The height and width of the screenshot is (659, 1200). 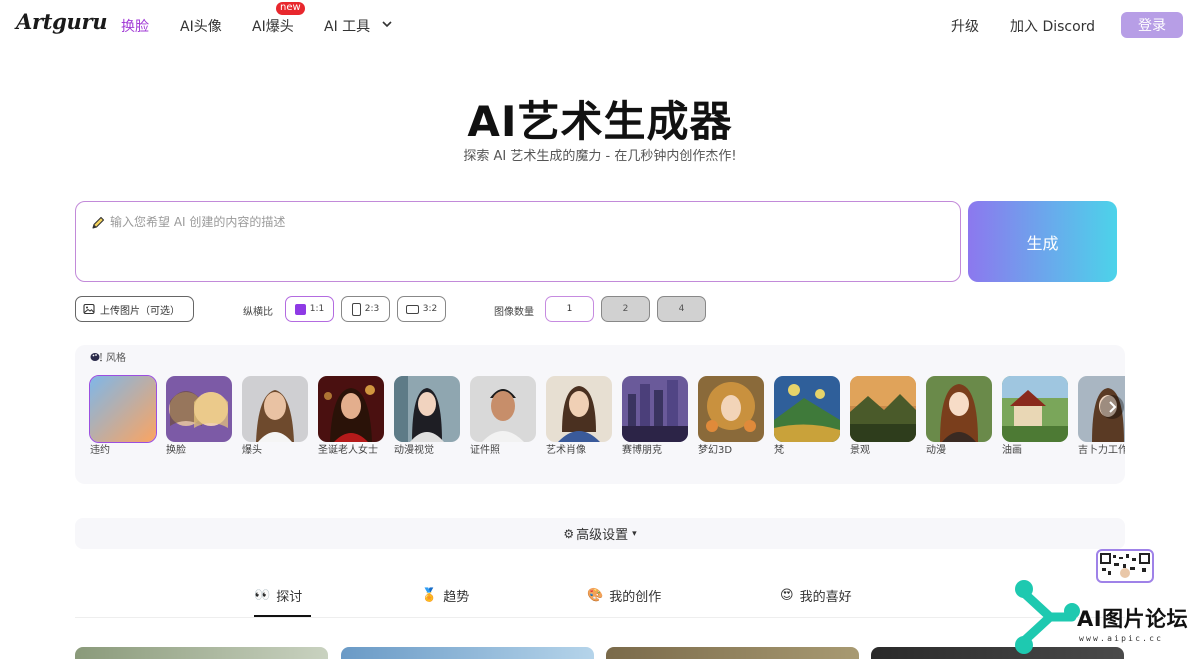 I want to click on watermark: AI图片论坛 www.aipic.cc, so click(x=1100, y=617).